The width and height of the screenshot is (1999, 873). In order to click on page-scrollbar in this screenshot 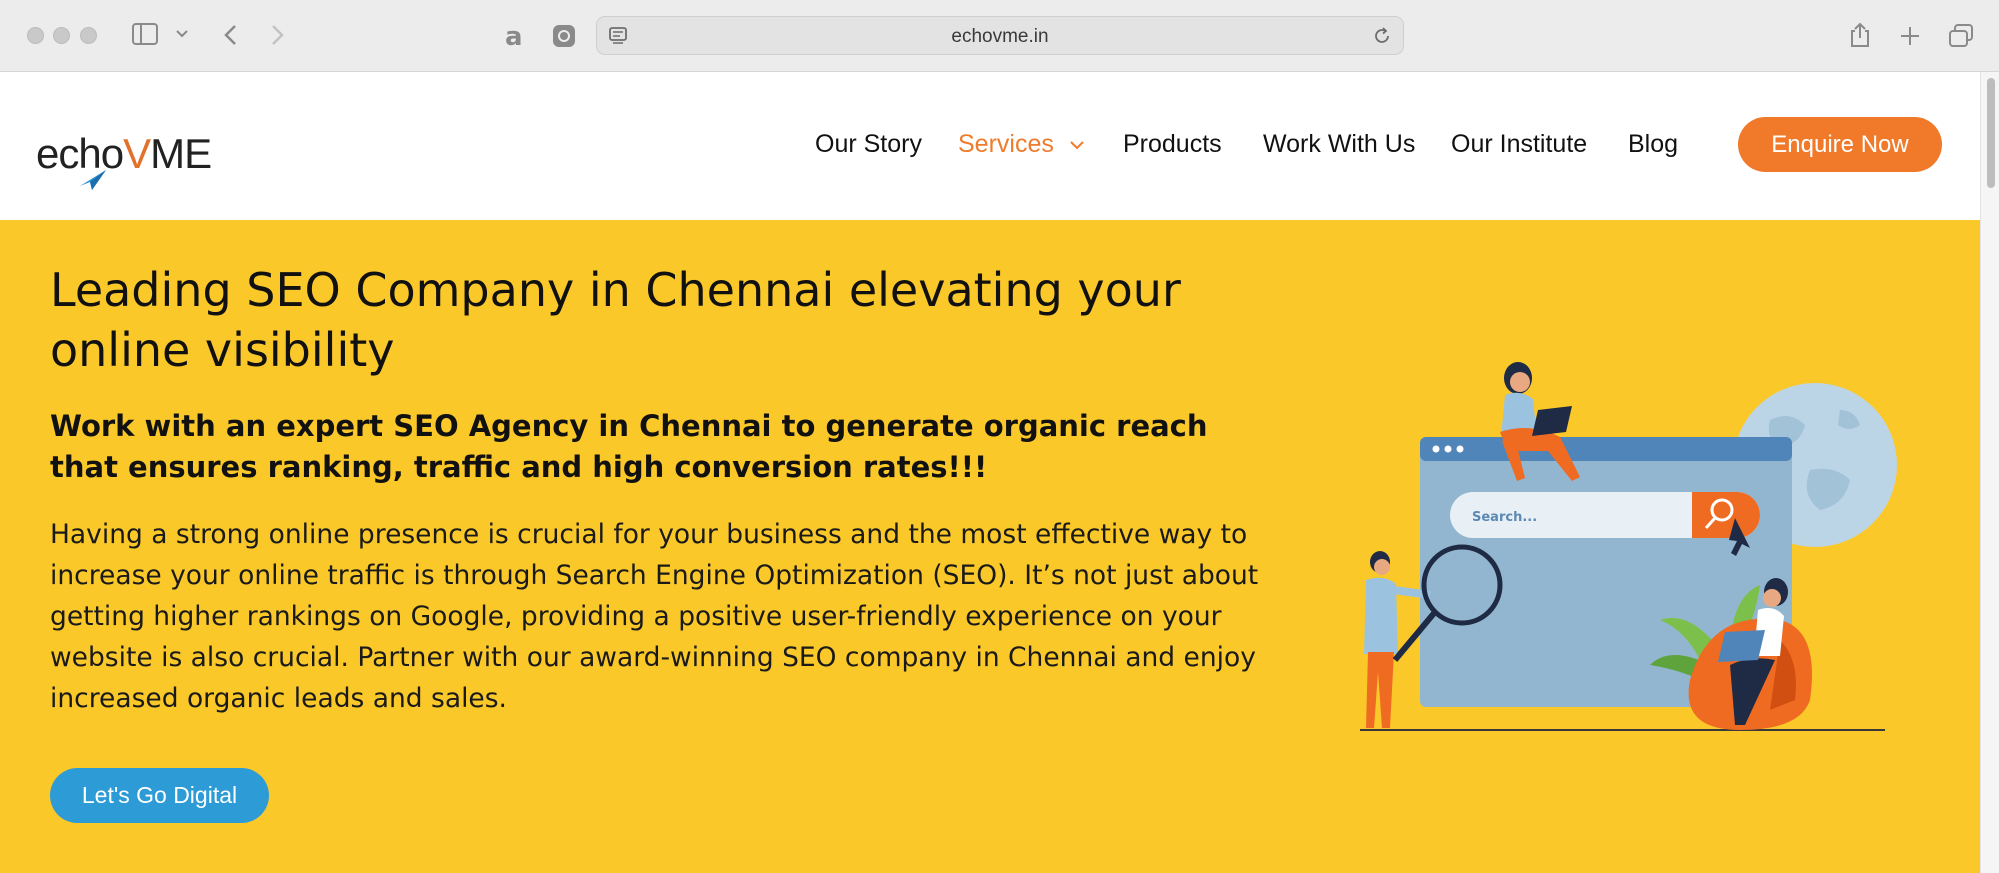, I will do `click(1989, 472)`.